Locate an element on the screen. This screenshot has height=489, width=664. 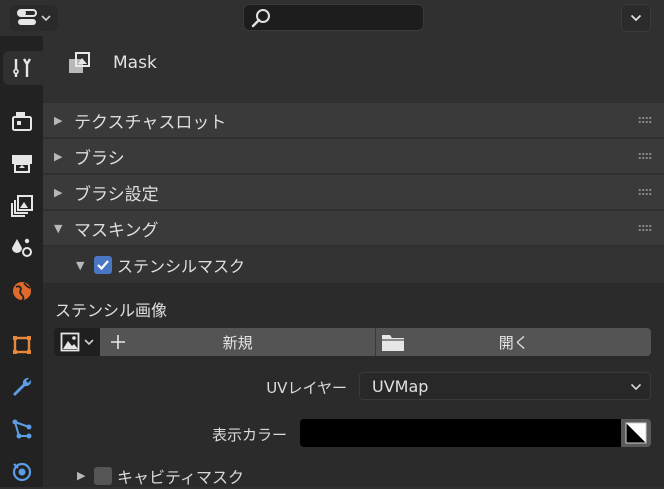
scene-icon is located at coordinates (22, 247).